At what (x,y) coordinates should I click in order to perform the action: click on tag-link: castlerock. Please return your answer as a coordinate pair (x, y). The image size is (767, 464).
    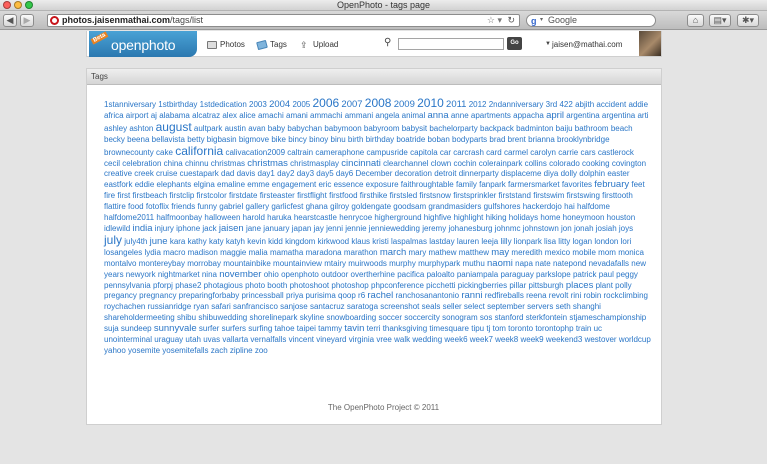
    Looking at the image, I should click on (616, 152).